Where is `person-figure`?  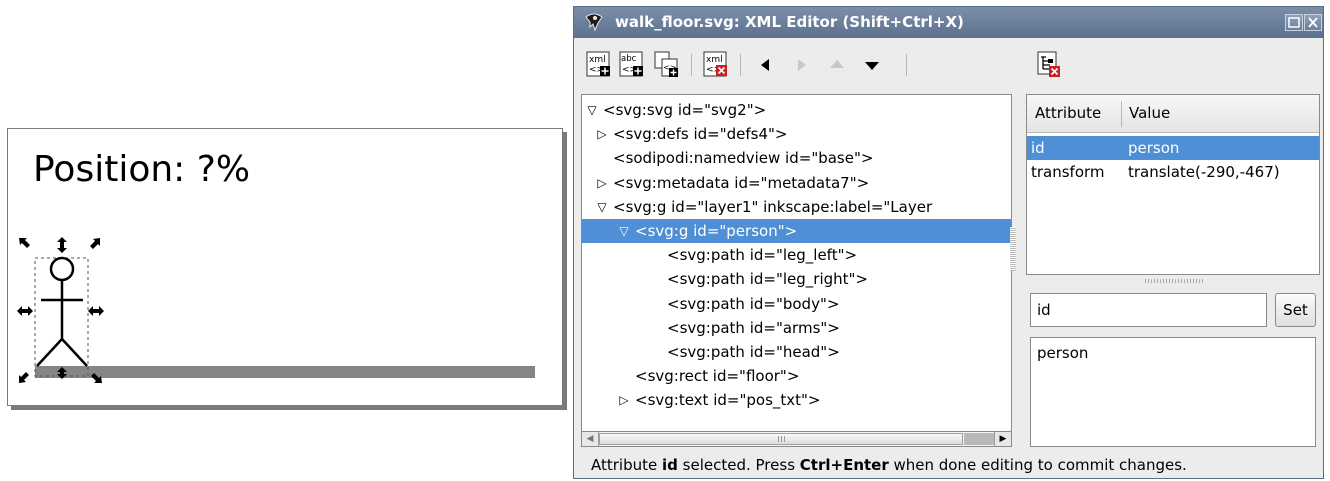
person-figure is located at coordinates (62, 311).